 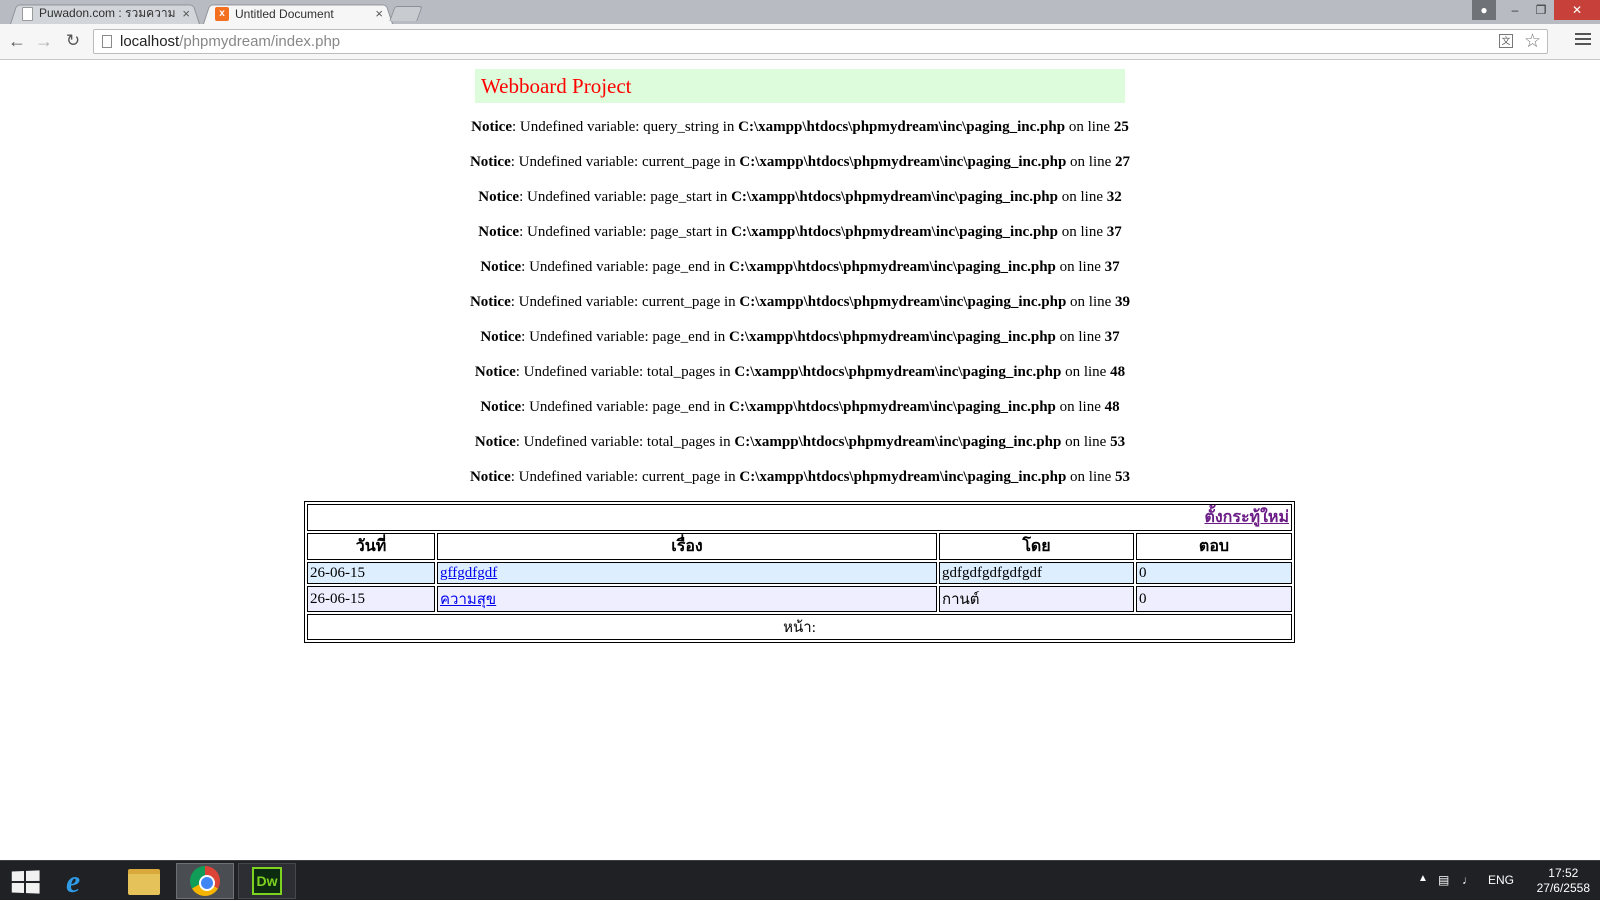 I want to click on row-topic-cell: gffgdfgdf, so click(x=687, y=573).